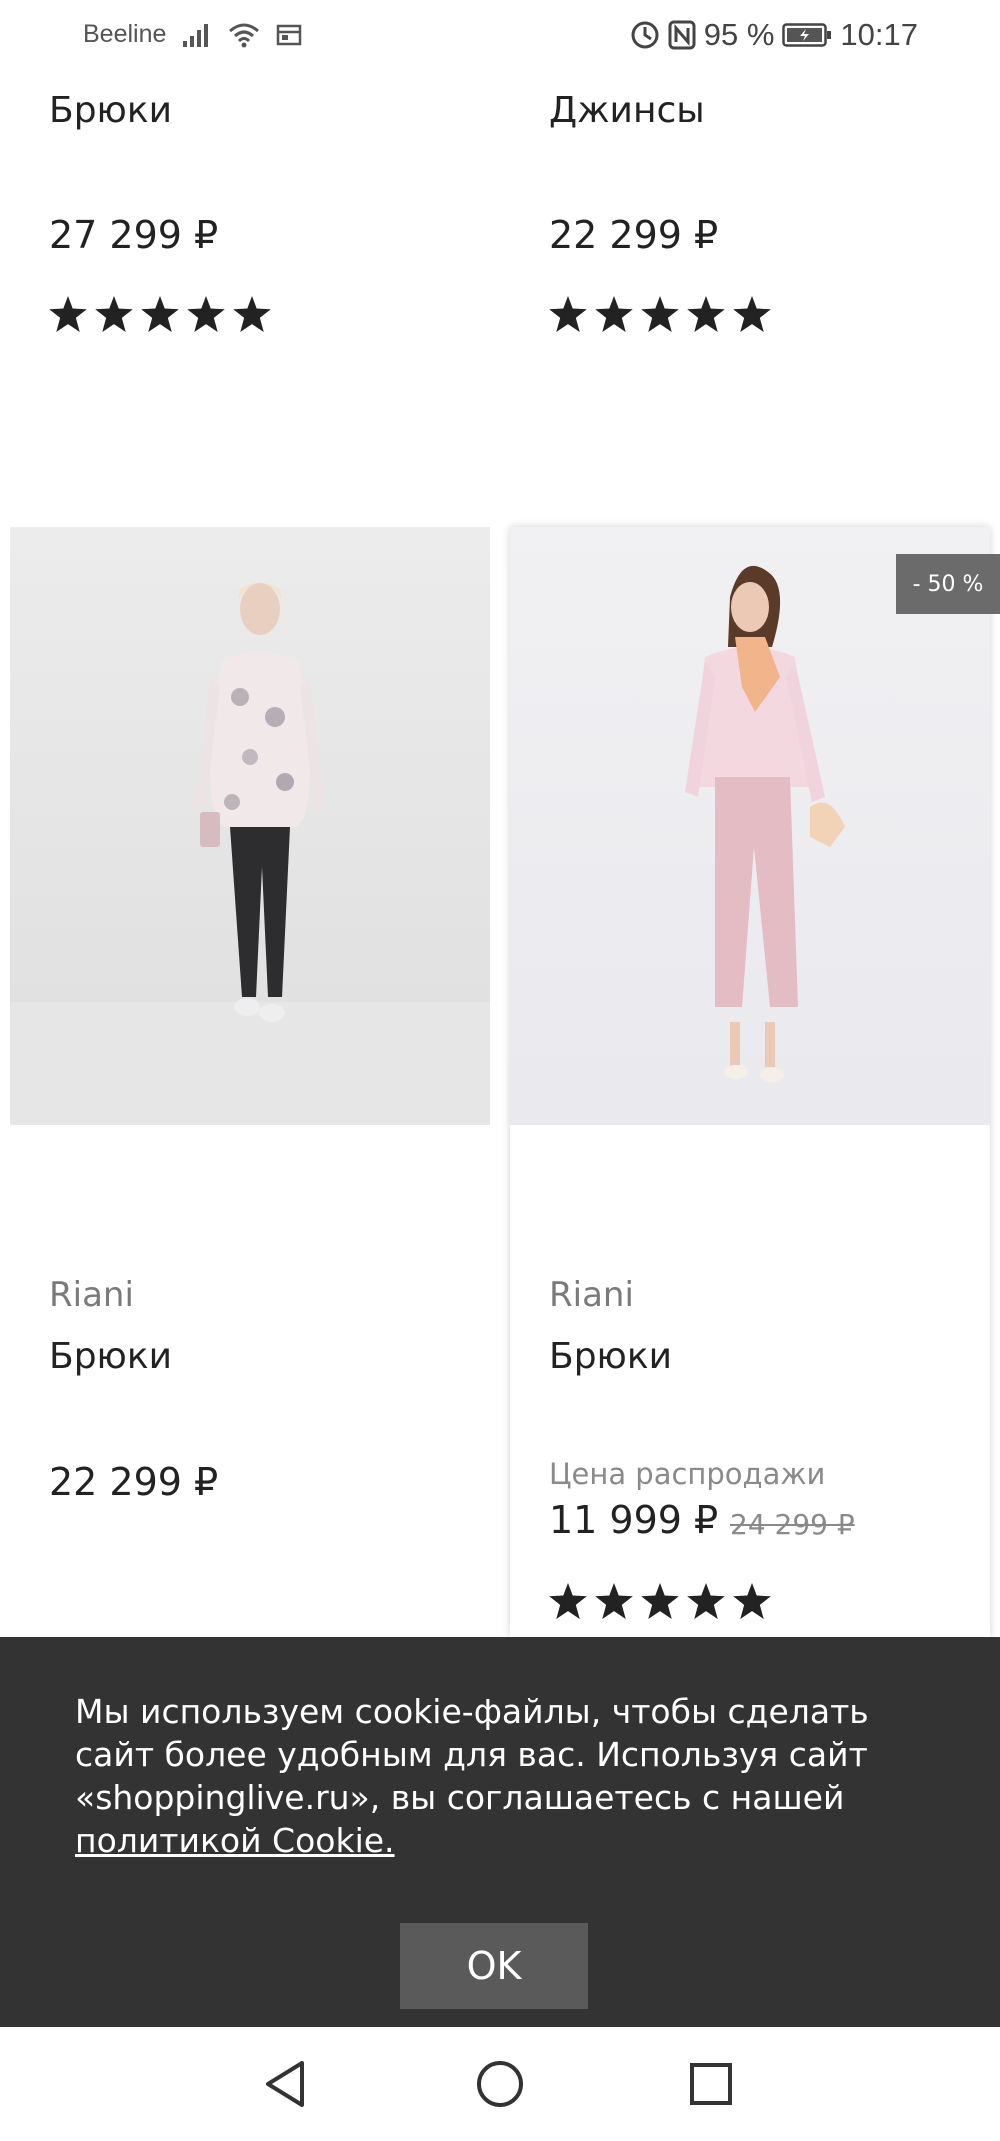 The width and height of the screenshot is (1000, 2141). What do you see at coordinates (494, 1966) in the screenshot?
I see `cookie-ok-button: OK` at bounding box center [494, 1966].